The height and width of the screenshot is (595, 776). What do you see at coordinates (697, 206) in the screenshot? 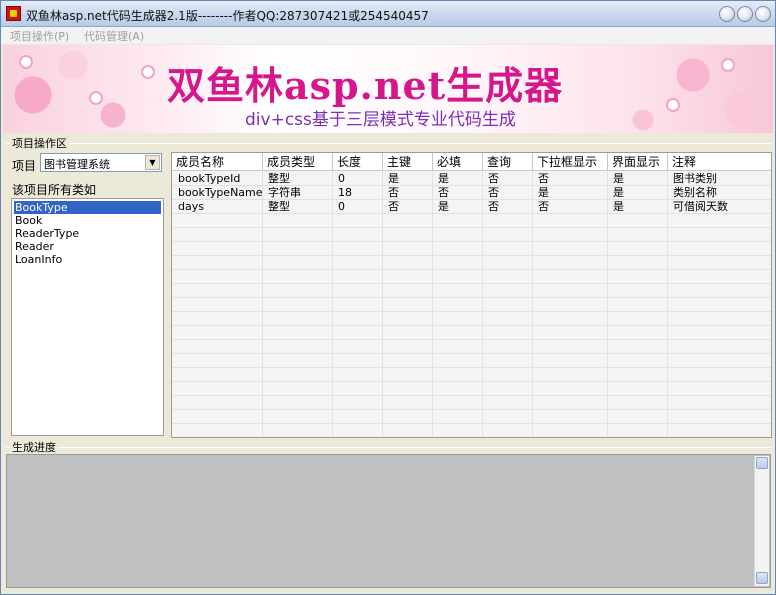
I see `cell-comment: 可借阅天数` at bounding box center [697, 206].